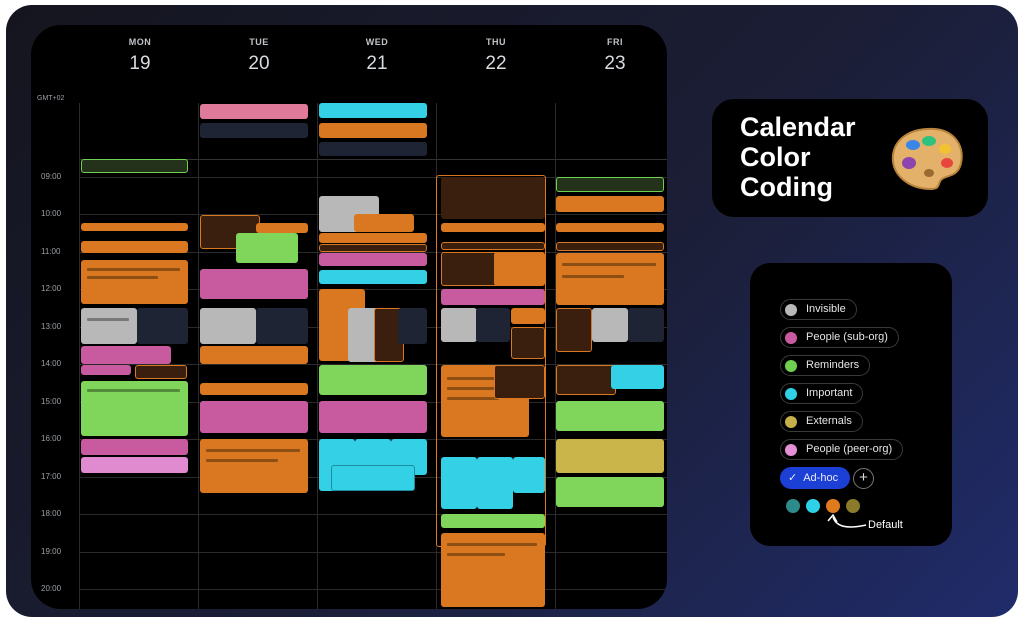  Describe the element at coordinates (259, 63) in the screenshot. I see `day-date: 20` at that location.